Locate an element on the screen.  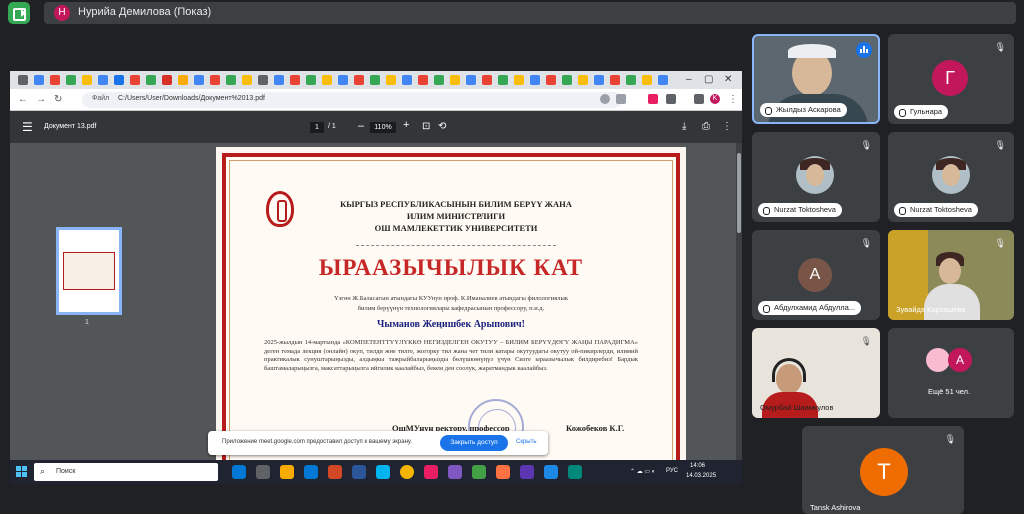
more-options-icon: ⋮ is located at coordinates (733, 99).